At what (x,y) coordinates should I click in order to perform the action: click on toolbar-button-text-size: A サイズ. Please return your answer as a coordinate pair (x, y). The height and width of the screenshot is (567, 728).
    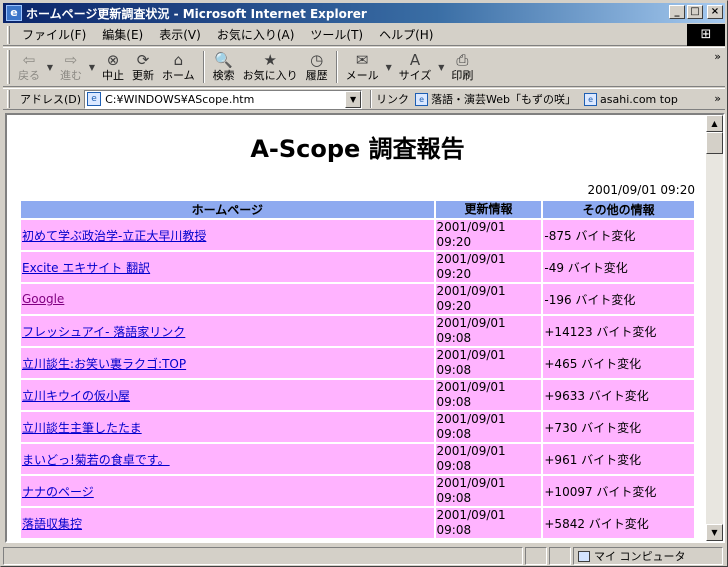
    Looking at the image, I should click on (415, 67).